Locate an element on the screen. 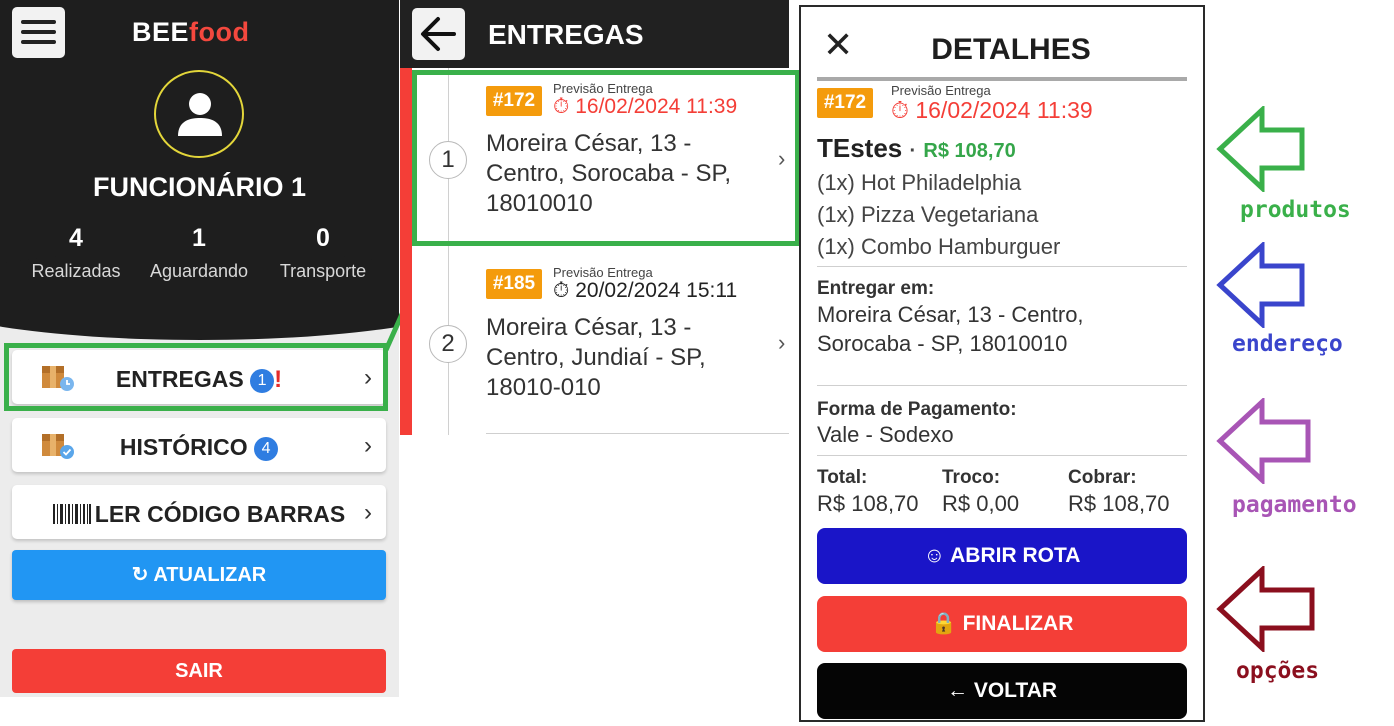  historico-button: HISTÓRICO 4 › is located at coordinates (199, 445).